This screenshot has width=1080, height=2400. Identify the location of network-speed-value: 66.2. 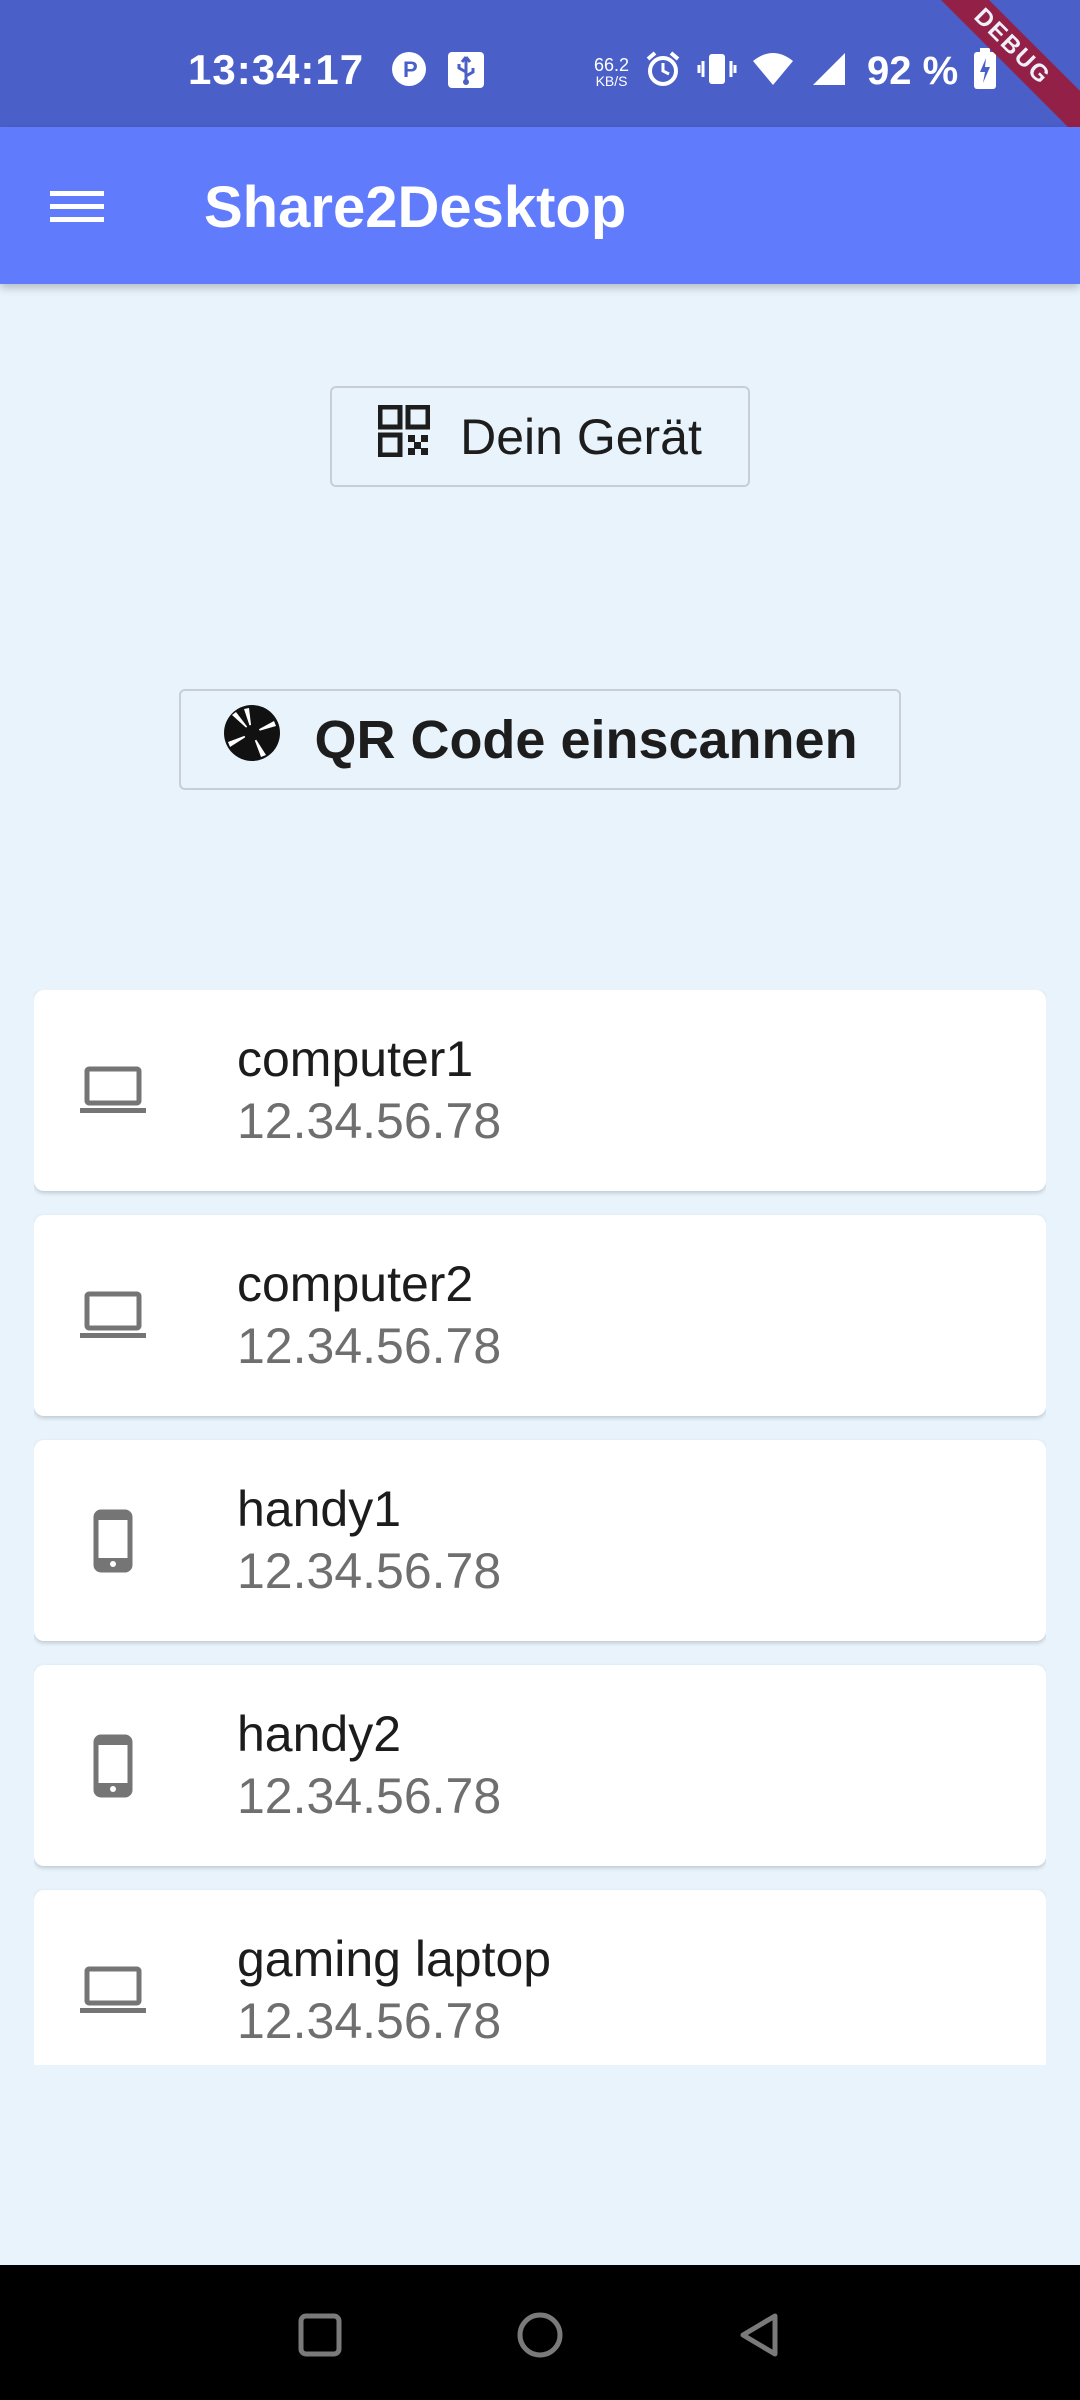
(612, 64).